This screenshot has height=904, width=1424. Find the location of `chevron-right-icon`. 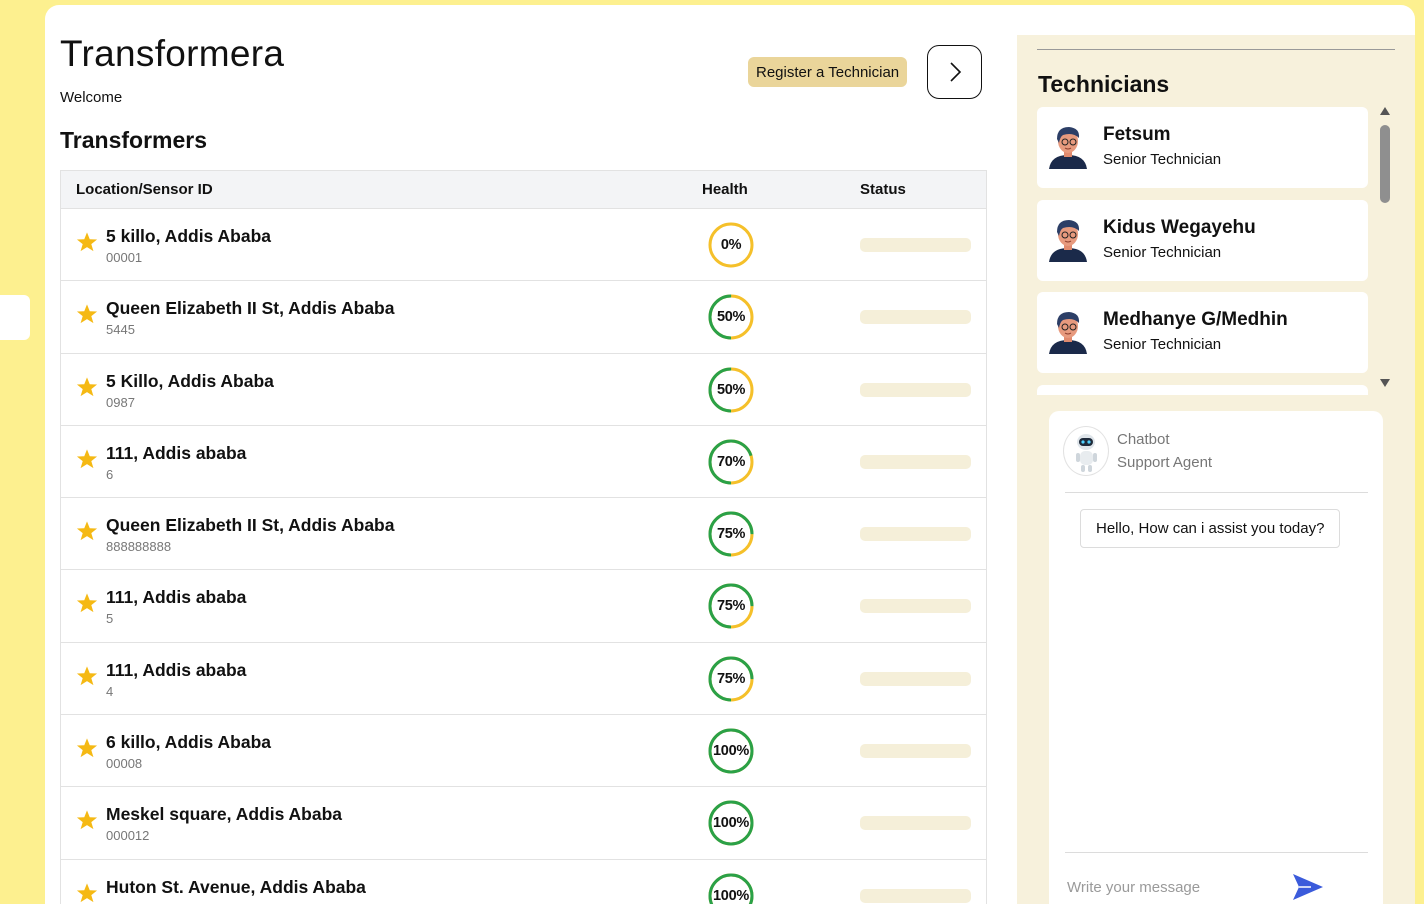

chevron-right-icon is located at coordinates (955, 72).